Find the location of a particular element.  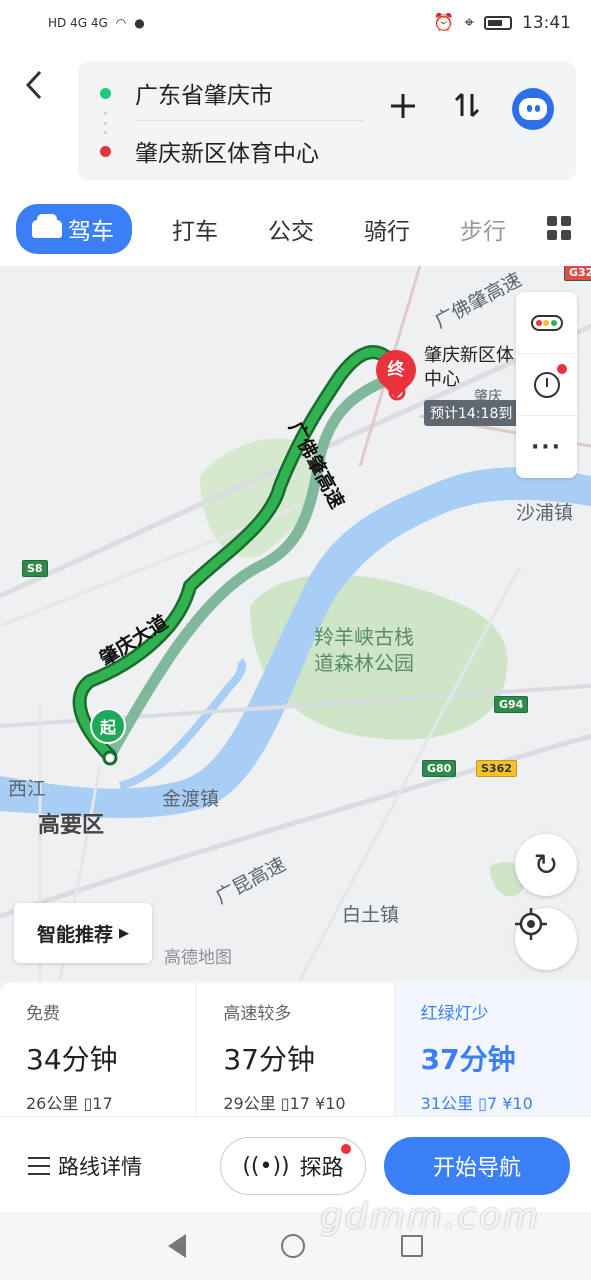

locate-button is located at coordinates (546, 939).